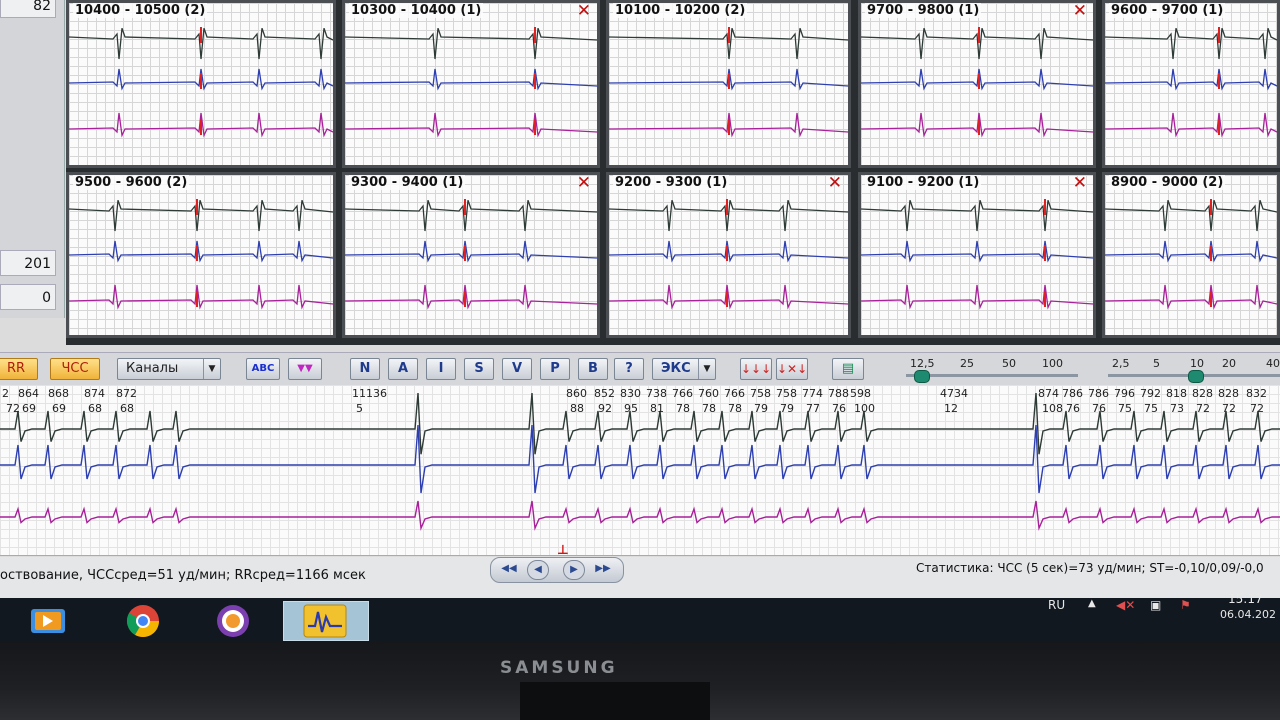 This screenshot has height=720, width=1280. What do you see at coordinates (923, 10) in the screenshot?
I see `tile-title: 9700 - 9800 (1)` at bounding box center [923, 10].